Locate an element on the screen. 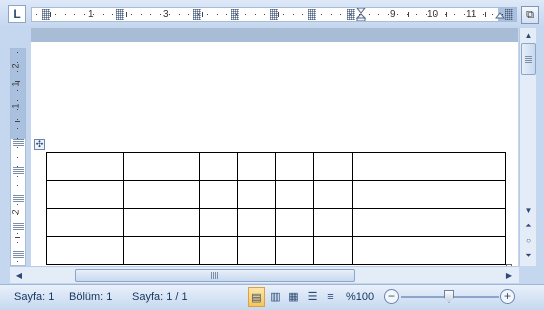 The image size is (544, 310). zoom-in-button: + is located at coordinates (507, 296).